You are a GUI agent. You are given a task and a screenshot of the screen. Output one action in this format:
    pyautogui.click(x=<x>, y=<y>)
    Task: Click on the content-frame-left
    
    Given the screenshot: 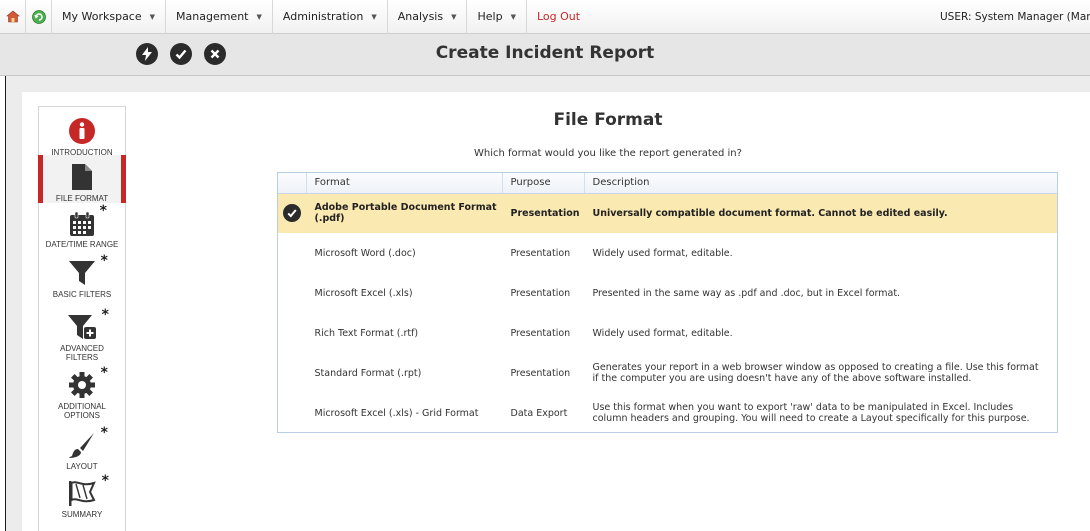 What is the action you would take?
    pyautogui.click(x=14, y=303)
    